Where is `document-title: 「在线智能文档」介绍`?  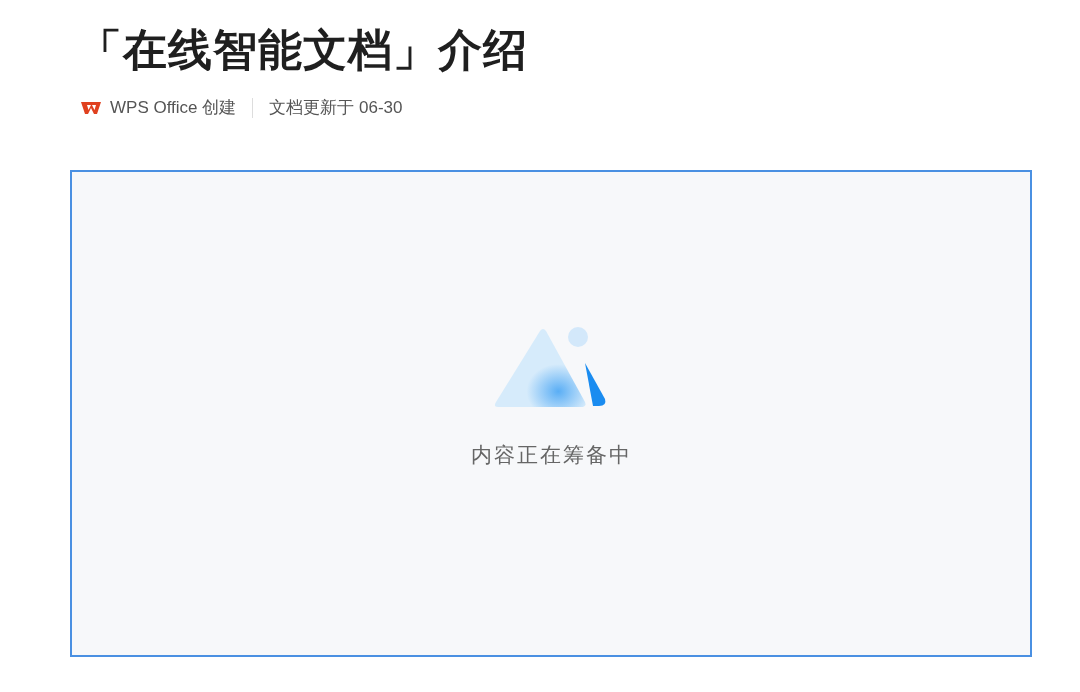
document-title: 「在线智能文档」介绍 is located at coordinates (303, 50).